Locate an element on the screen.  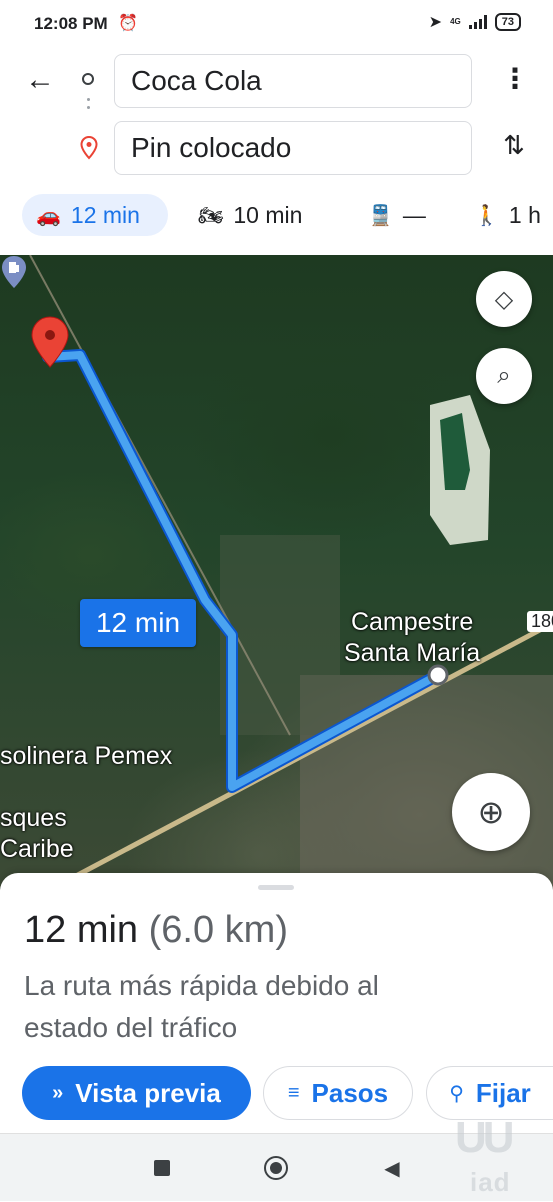
more-options-icon: ⋮ is located at coordinates (515, 80).